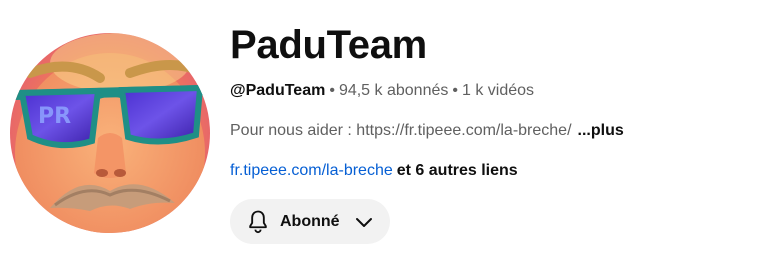 Image resolution: width=766 pixels, height=271 pixels. What do you see at coordinates (258, 222) in the screenshot?
I see `bell-icon` at bounding box center [258, 222].